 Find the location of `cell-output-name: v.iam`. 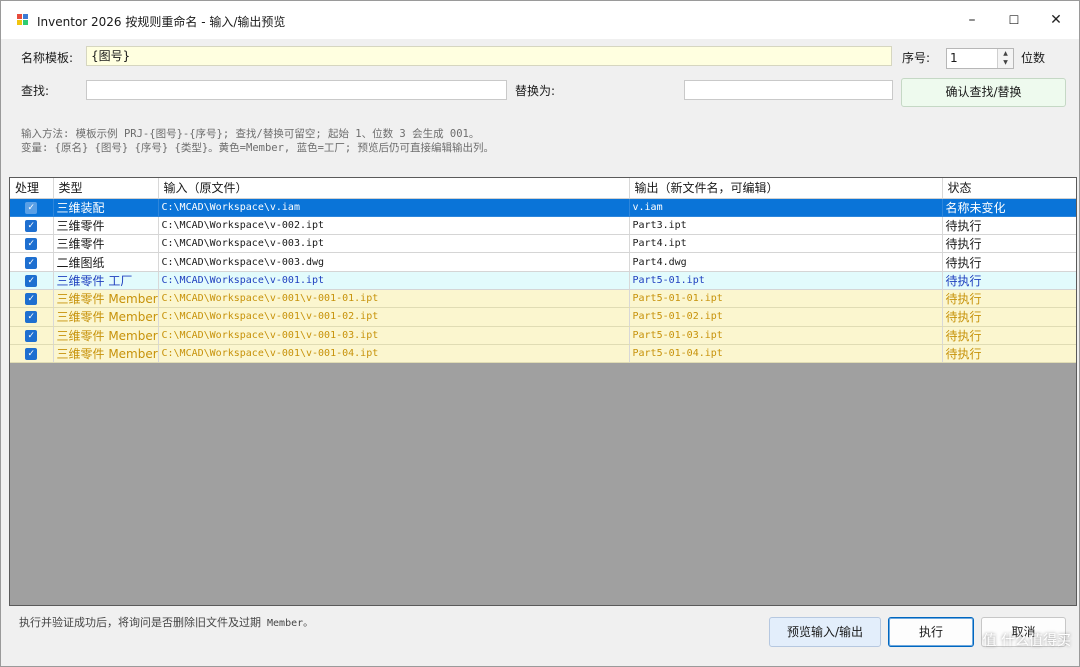

cell-output-name: v.iam is located at coordinates (786, 207).